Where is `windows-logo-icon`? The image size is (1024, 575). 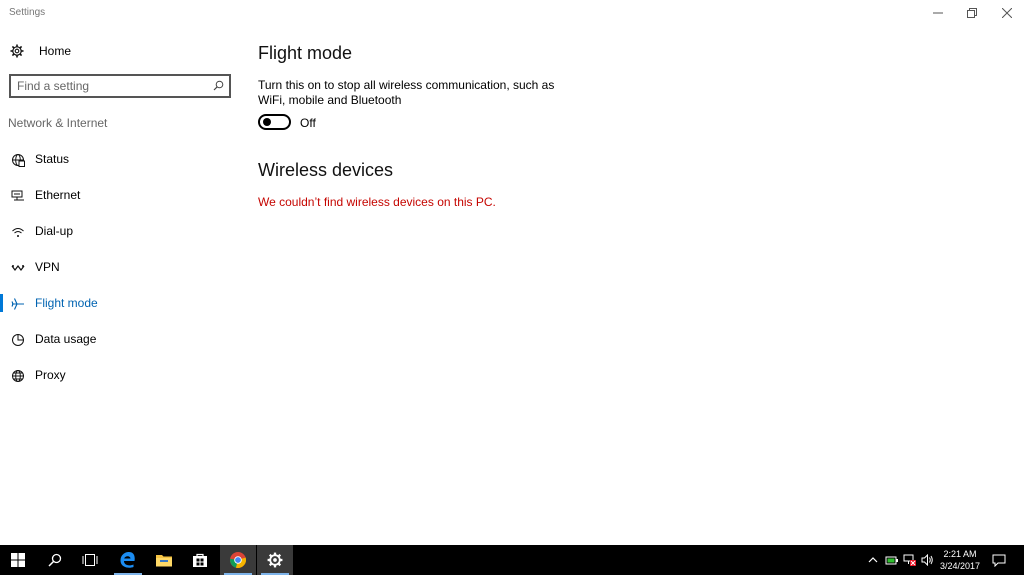 windows-logo-icon is located at coordinates (18, 560).